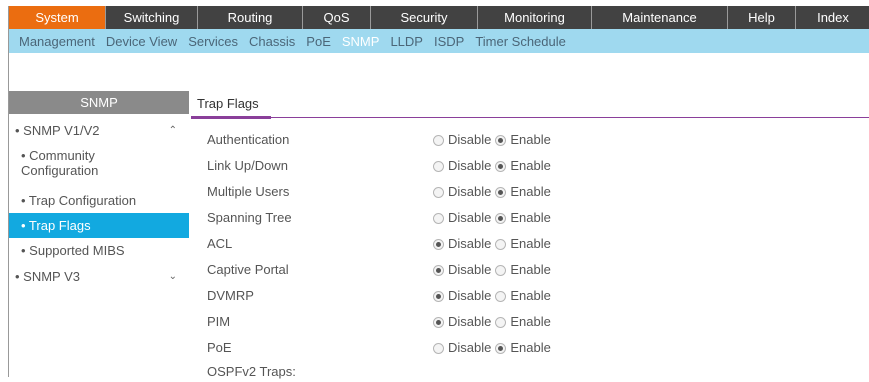  I want to click on trap-flag-label: Multiple Users, so click(248, 191).